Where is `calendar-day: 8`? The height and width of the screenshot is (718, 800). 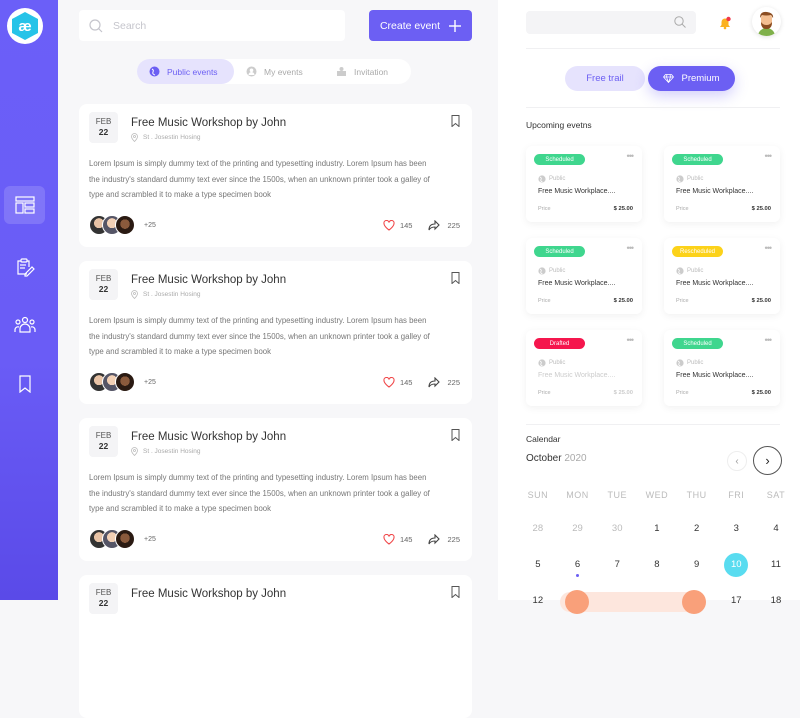 calendar-day: 8 is located at coordinates (657, 565).